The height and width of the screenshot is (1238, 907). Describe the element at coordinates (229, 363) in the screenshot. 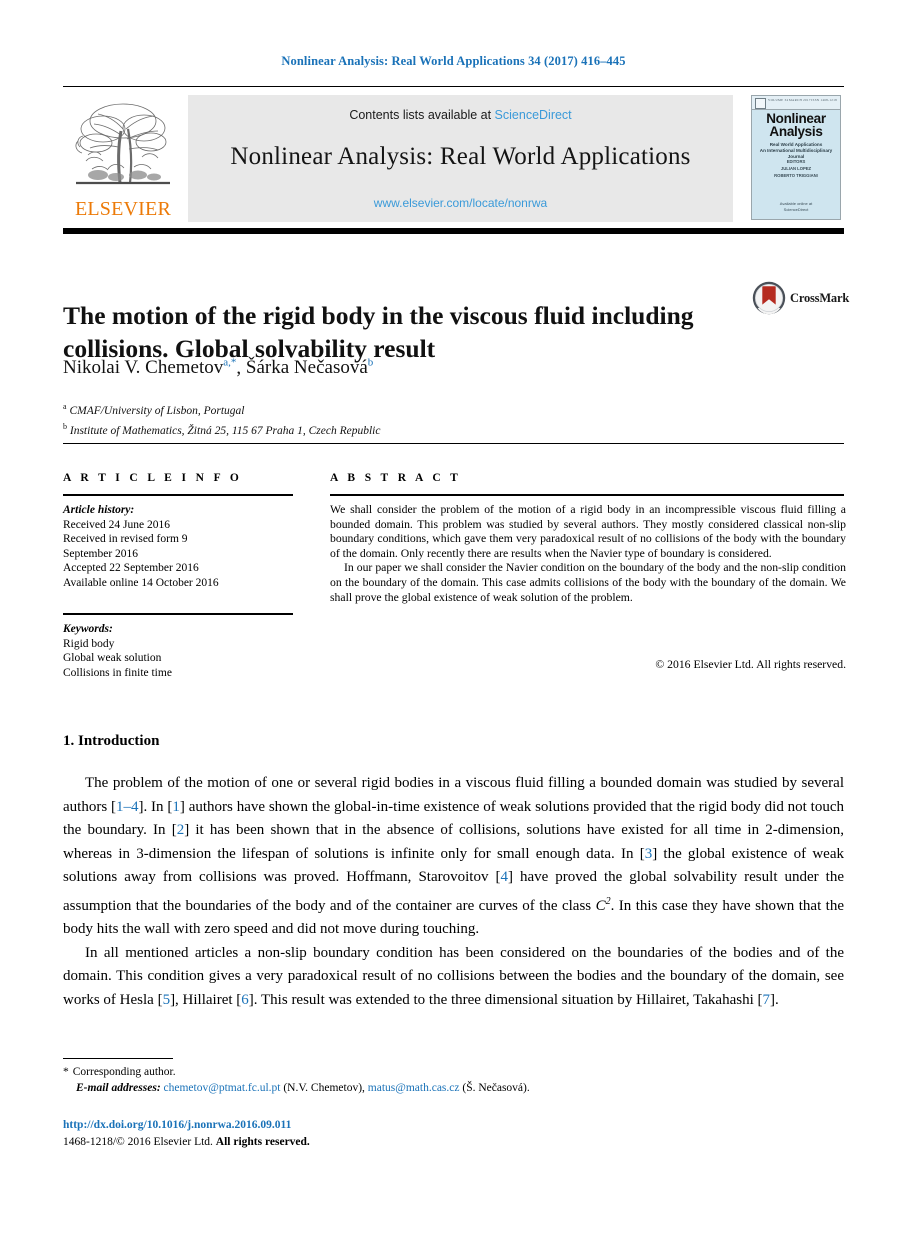

I see `author-1-marks: a,*` at that location.